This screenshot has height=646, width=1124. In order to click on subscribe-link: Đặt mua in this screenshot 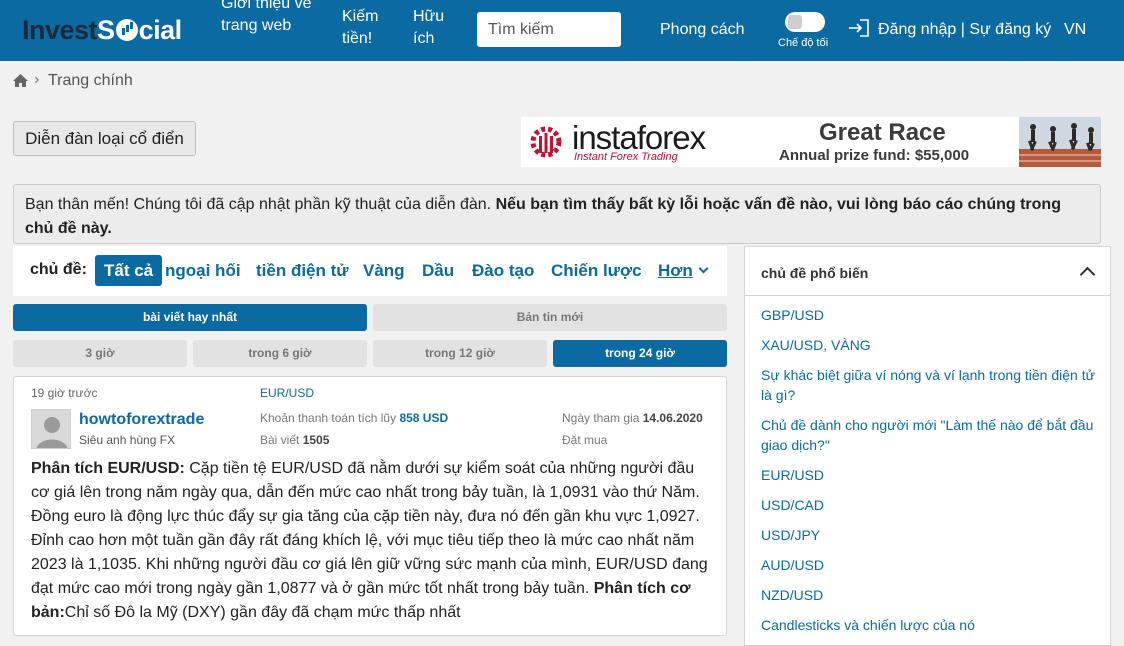, I will do `click(584, 440)`.